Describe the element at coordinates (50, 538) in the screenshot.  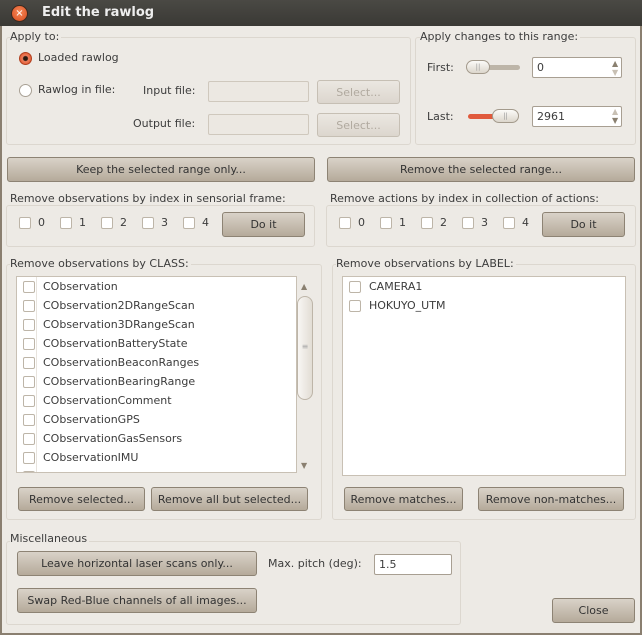
I see `misc-label: Miscellaneous` at that location.